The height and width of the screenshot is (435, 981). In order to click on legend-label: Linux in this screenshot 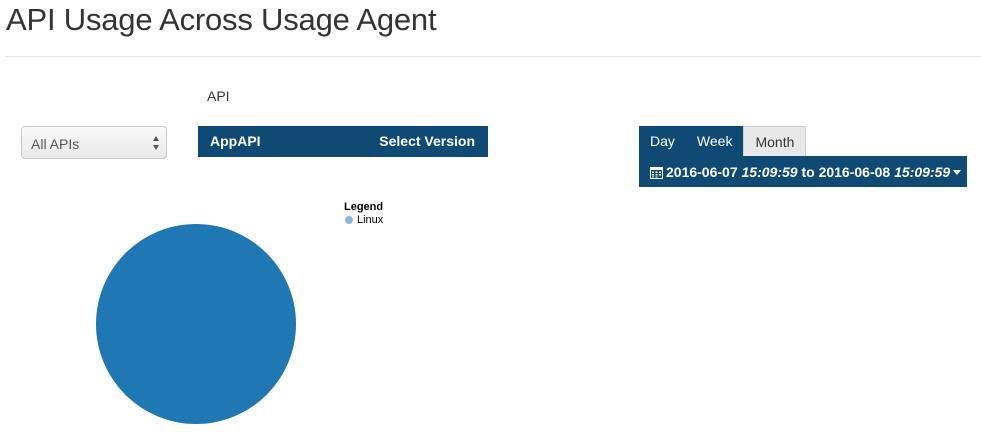, I will do `click(370, 220)`.